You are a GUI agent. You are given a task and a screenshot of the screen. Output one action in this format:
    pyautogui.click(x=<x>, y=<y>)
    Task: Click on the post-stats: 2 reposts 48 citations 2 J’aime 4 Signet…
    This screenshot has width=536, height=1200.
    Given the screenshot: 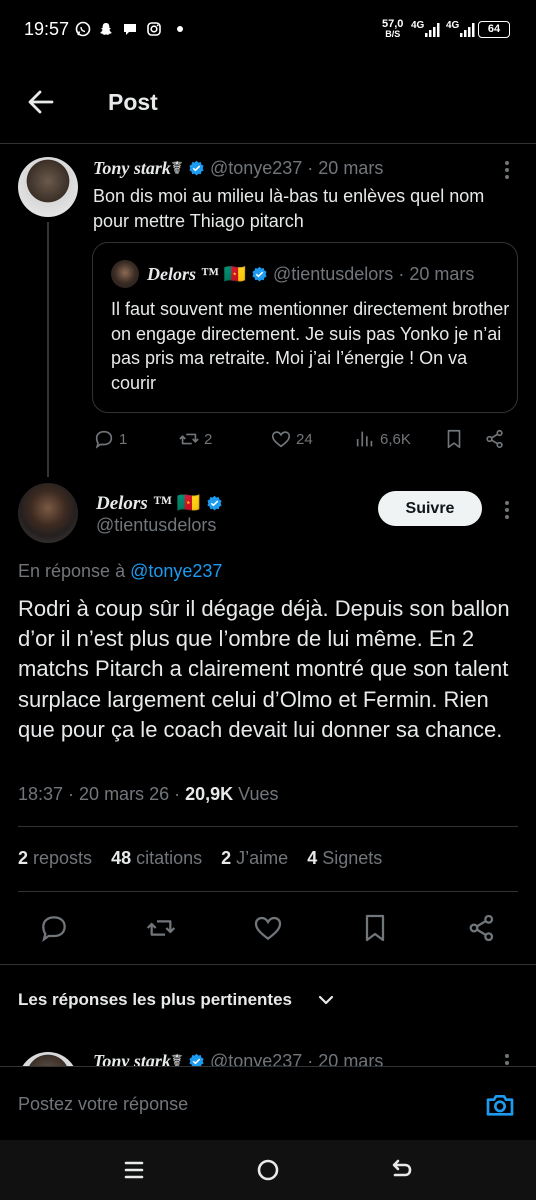 What is the action you would take?
    pyautogui.click(x=207, y=858)
    